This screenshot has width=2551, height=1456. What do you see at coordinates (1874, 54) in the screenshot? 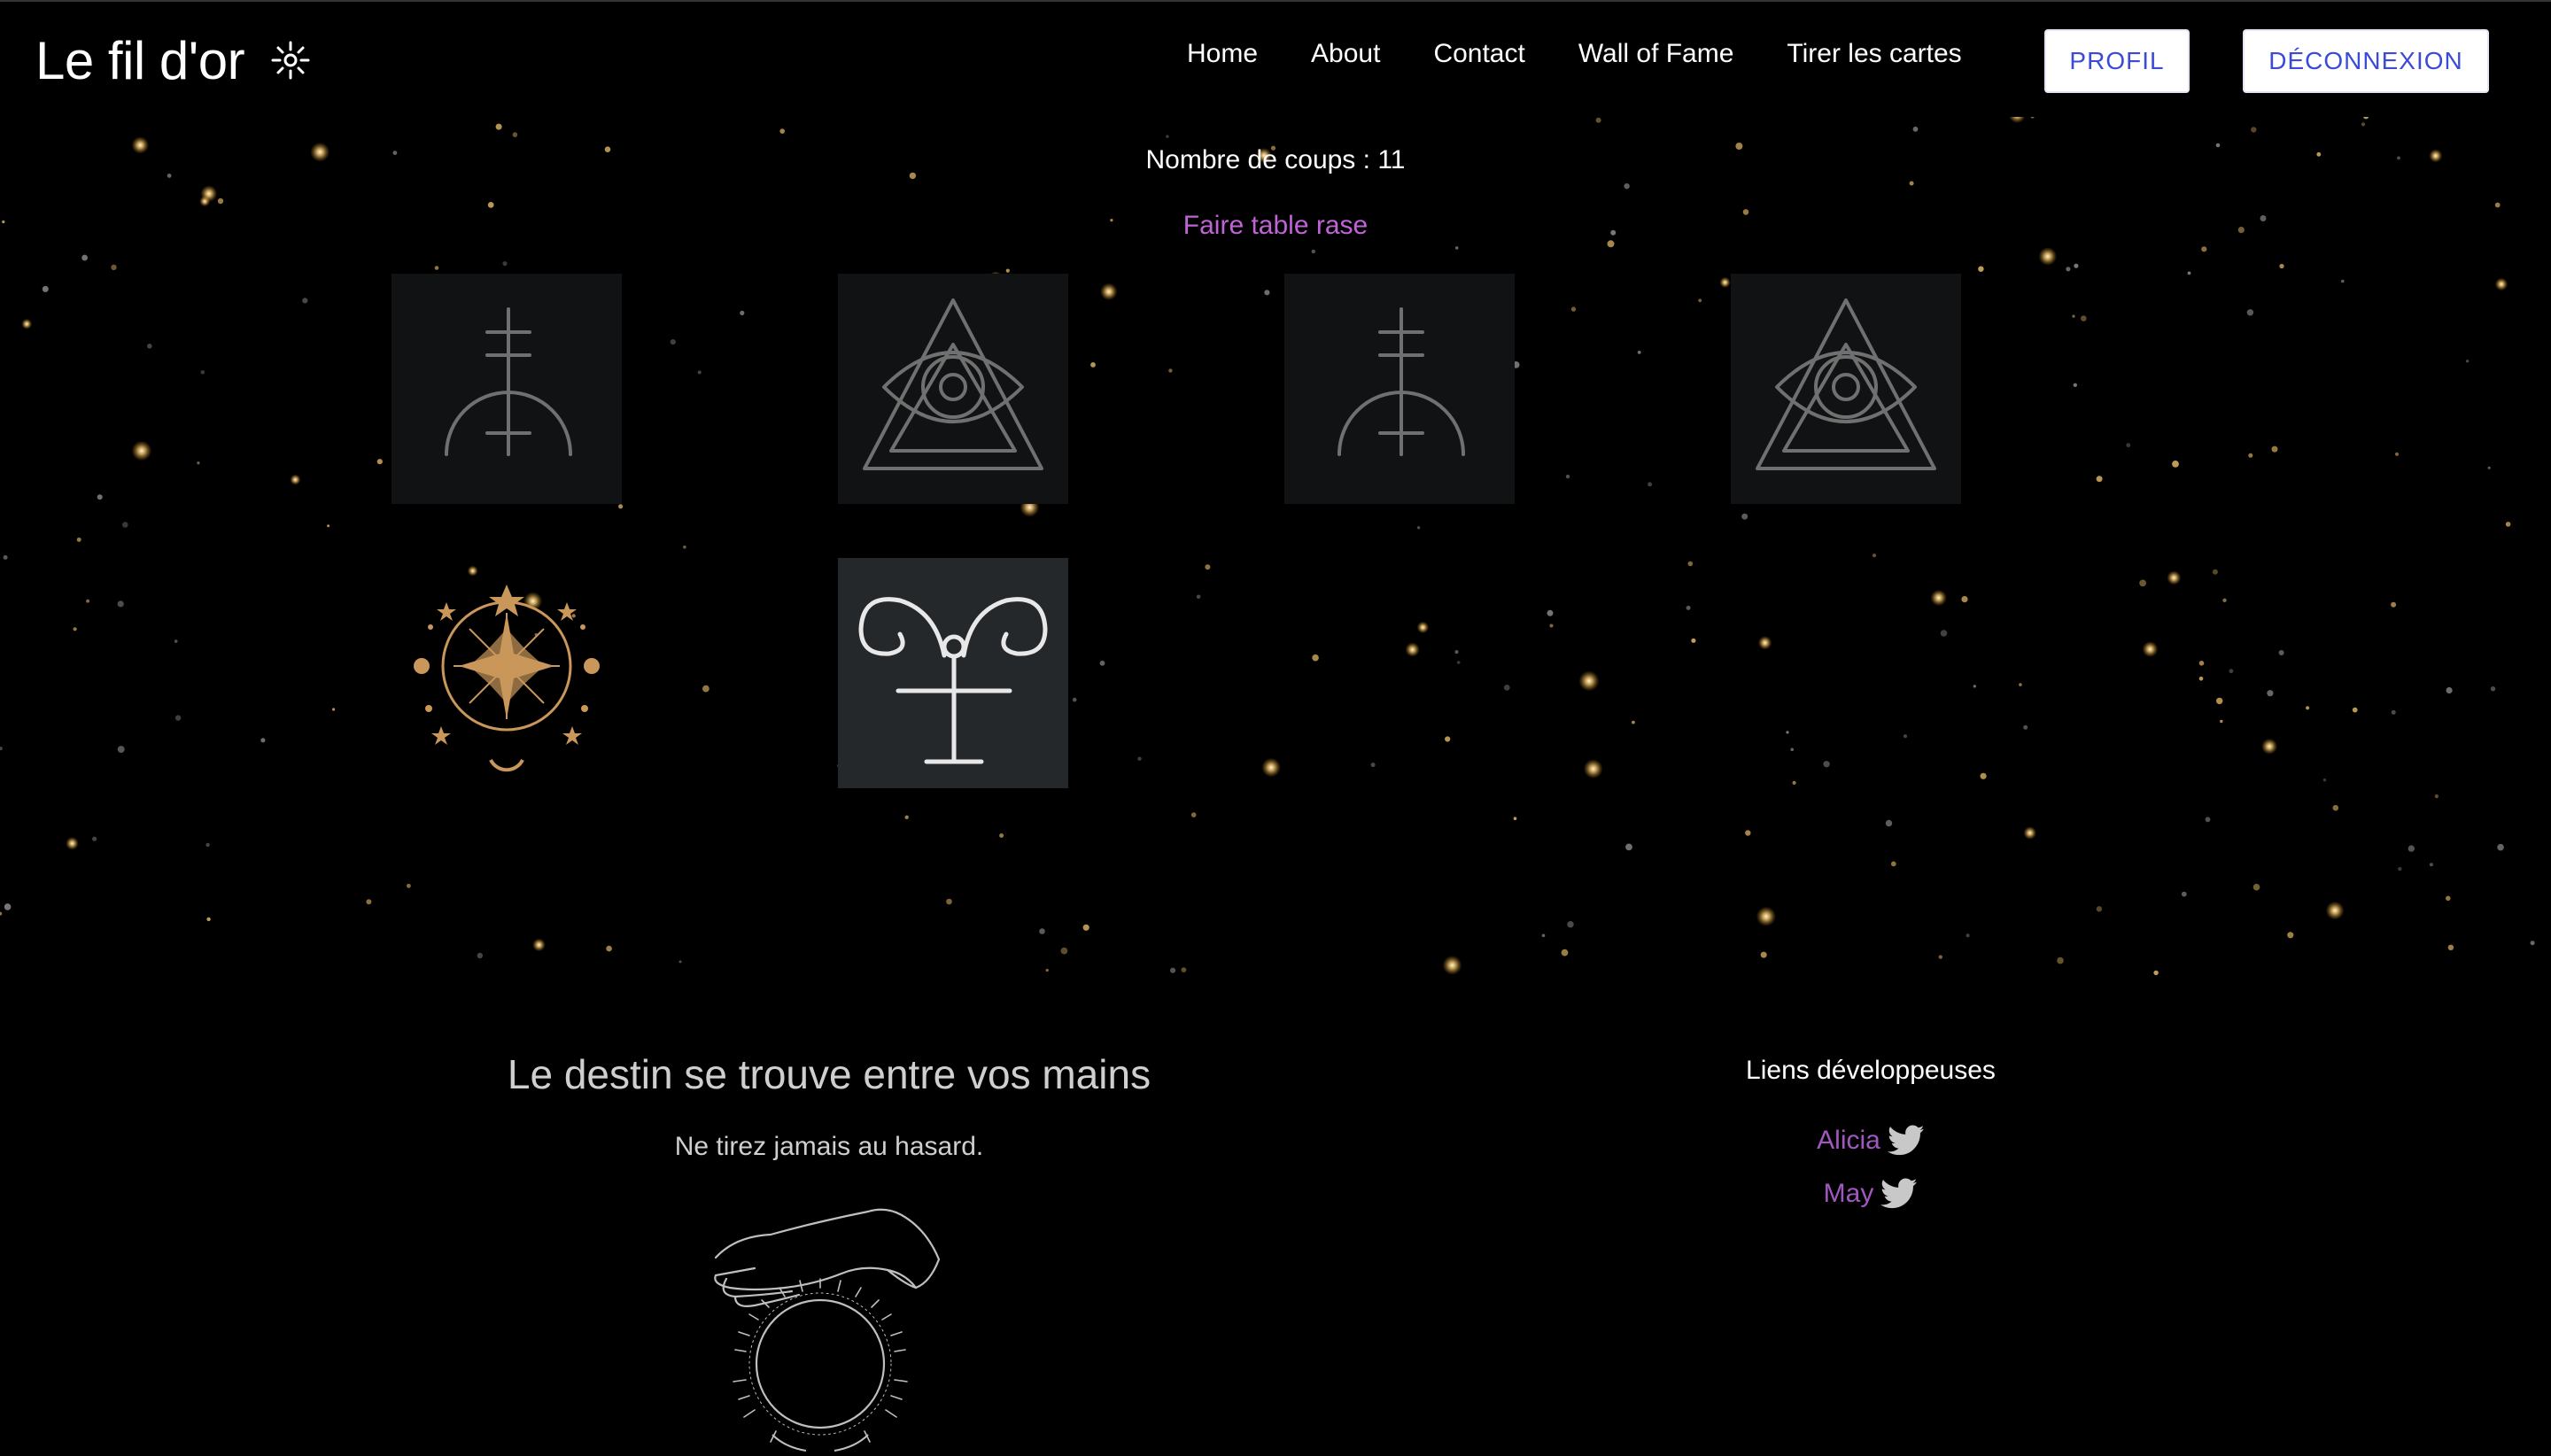
I see `nav-tirer-les-cartes: Tirer les cartes` at bounding box center [1874, 54].